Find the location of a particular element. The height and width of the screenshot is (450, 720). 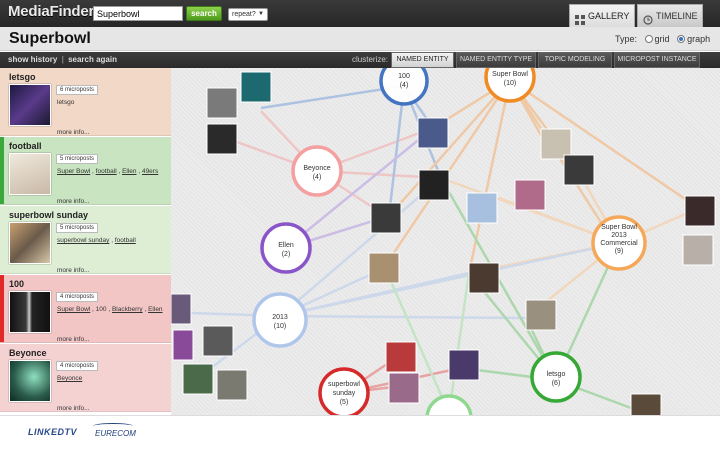

tab-timeline: TIMELINE is located at coordinates (670, 15).